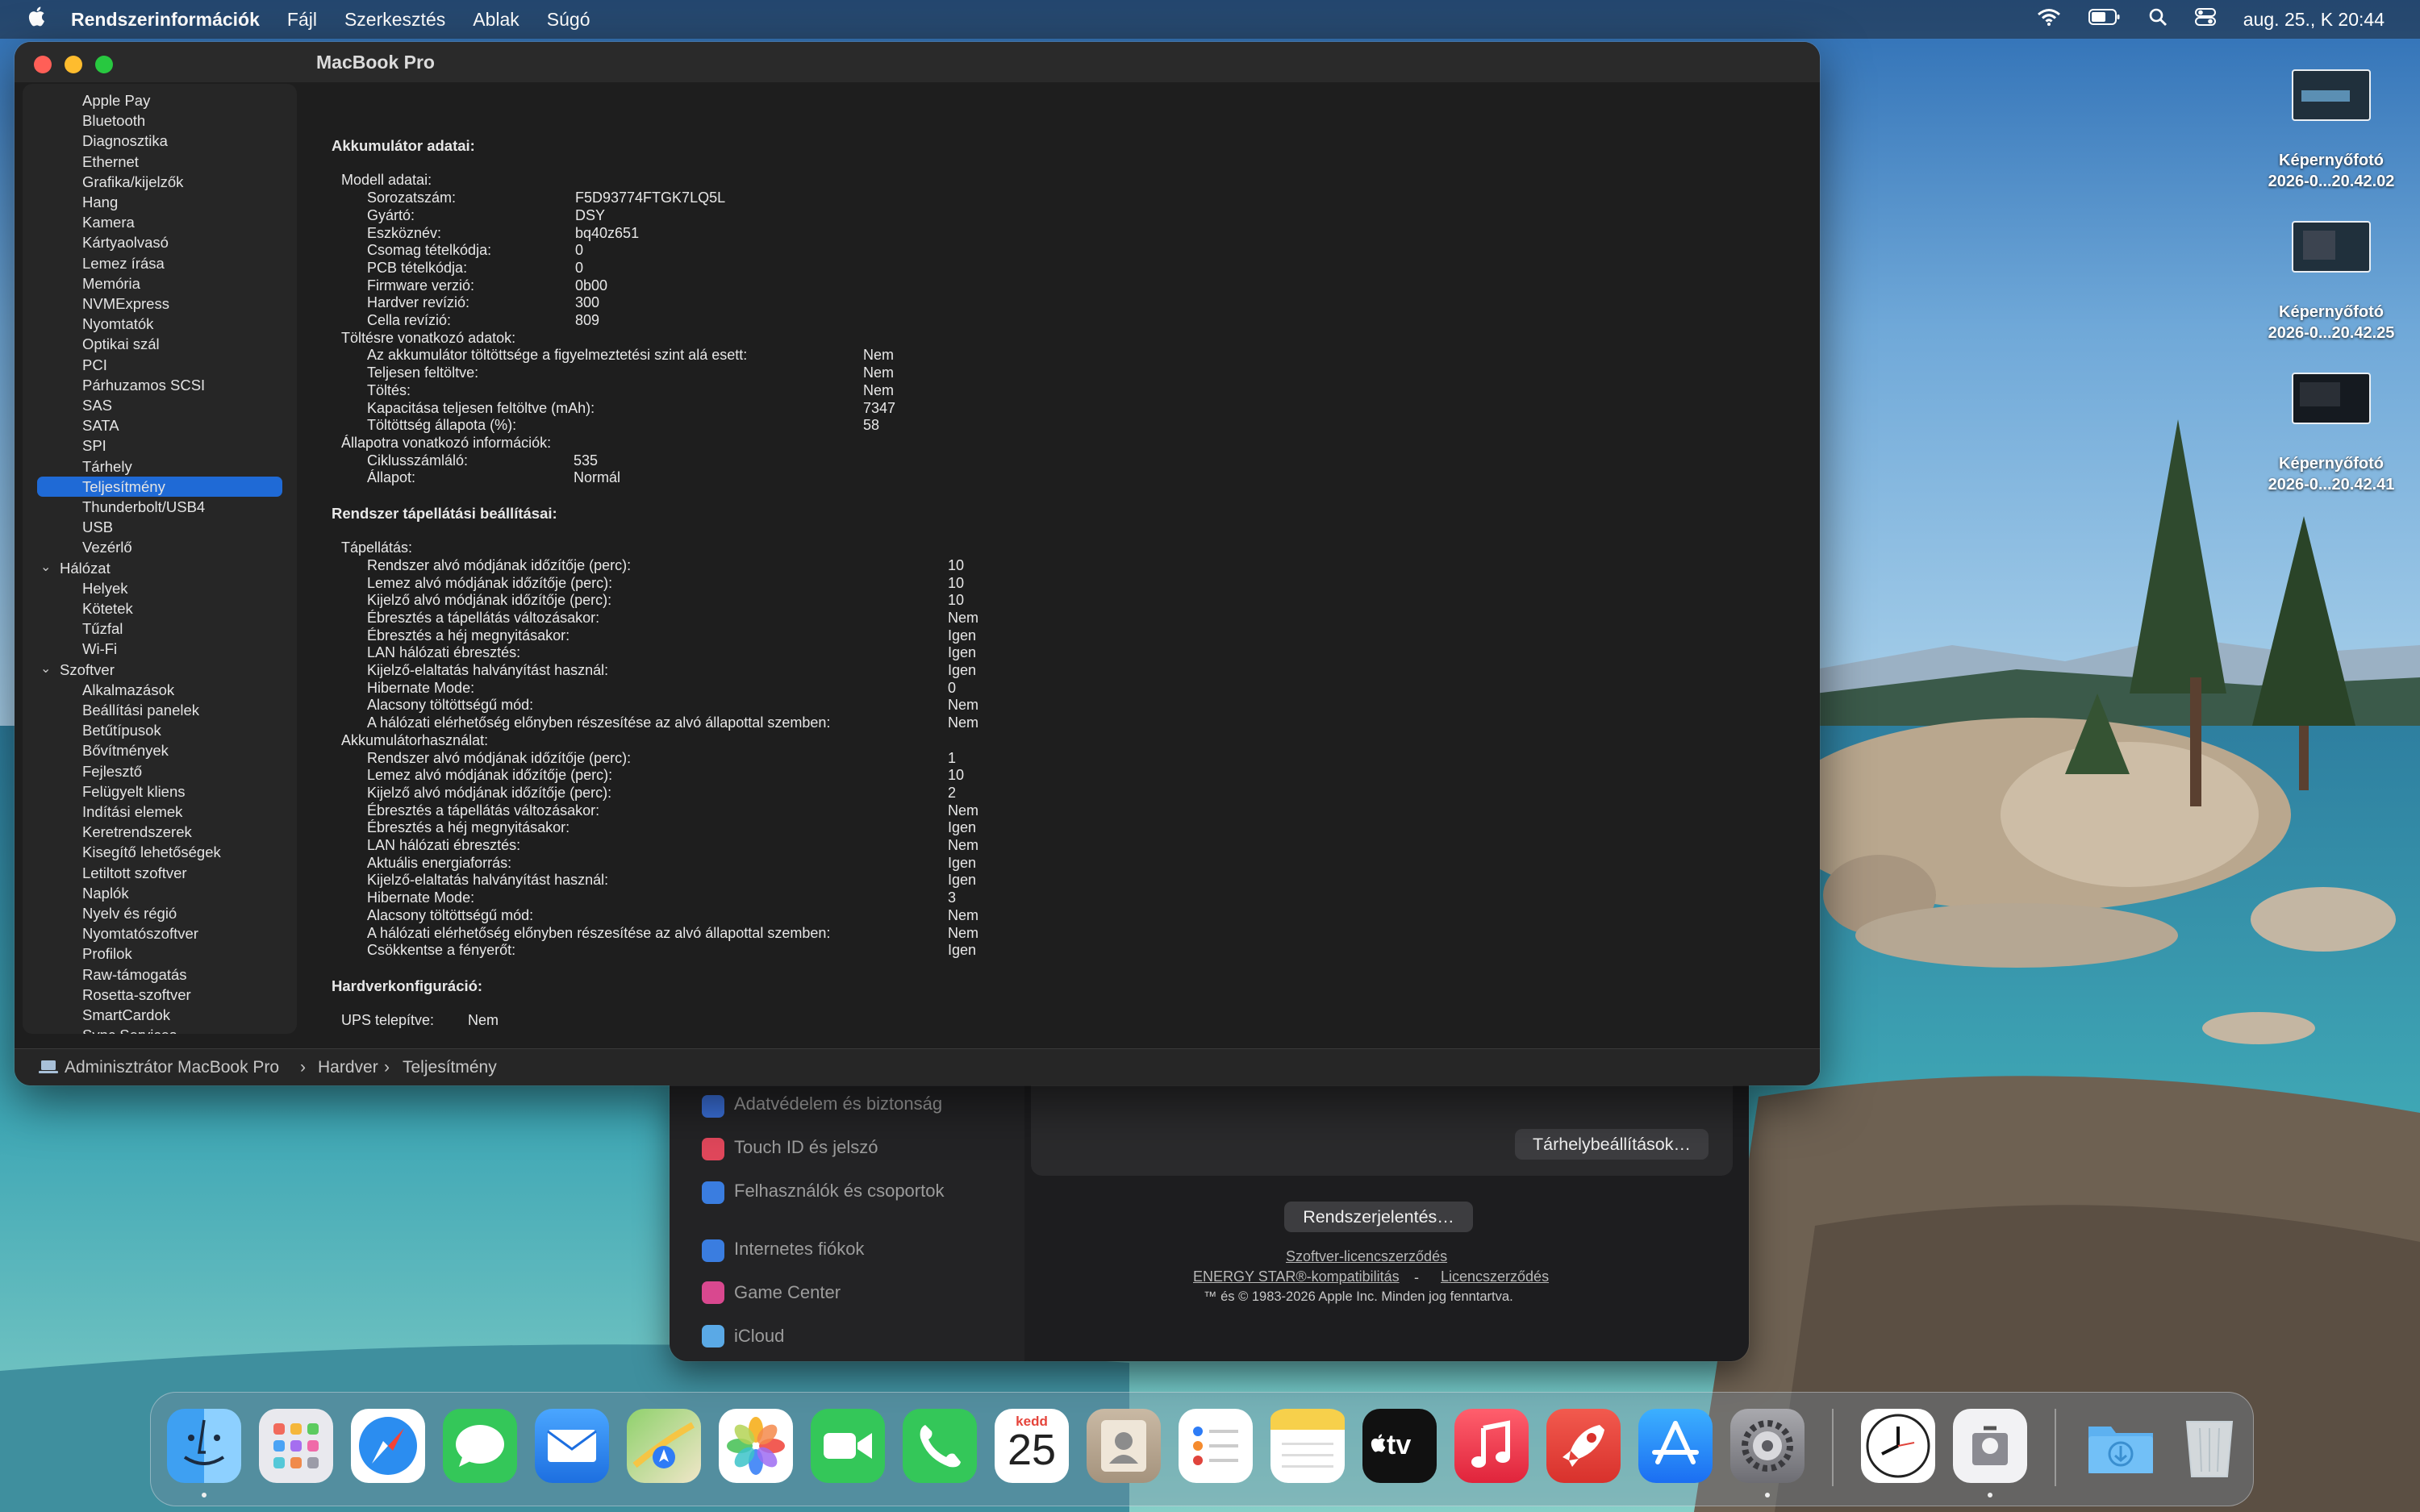 This screenshot has height=1512, width=2420. What do you see at coordinates (160, 691) in the screenshot?
I see `sidebar-item: Alkalmazások` at bounding box center [160, 691].